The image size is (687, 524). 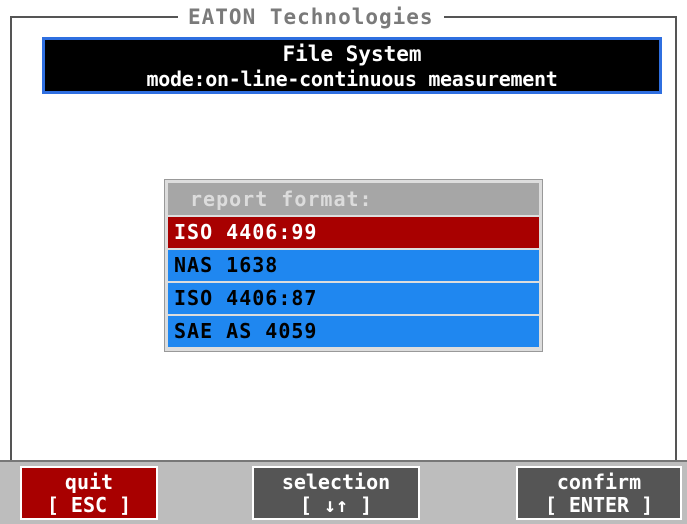 I want to click on option-nas-1638: NAS 1638, so click(x=353, y=265).